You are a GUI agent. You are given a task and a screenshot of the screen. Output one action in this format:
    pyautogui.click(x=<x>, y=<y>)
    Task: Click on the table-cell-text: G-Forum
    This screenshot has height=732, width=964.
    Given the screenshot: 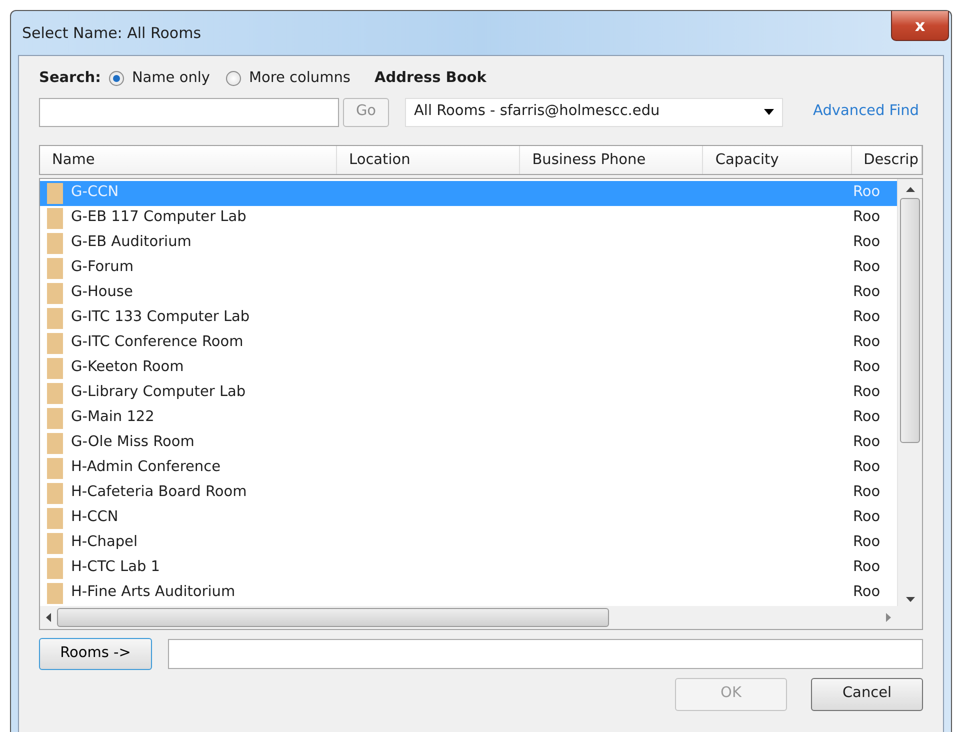 What is the action you would take?
    pyautogui.click(x=102, y=268)
    